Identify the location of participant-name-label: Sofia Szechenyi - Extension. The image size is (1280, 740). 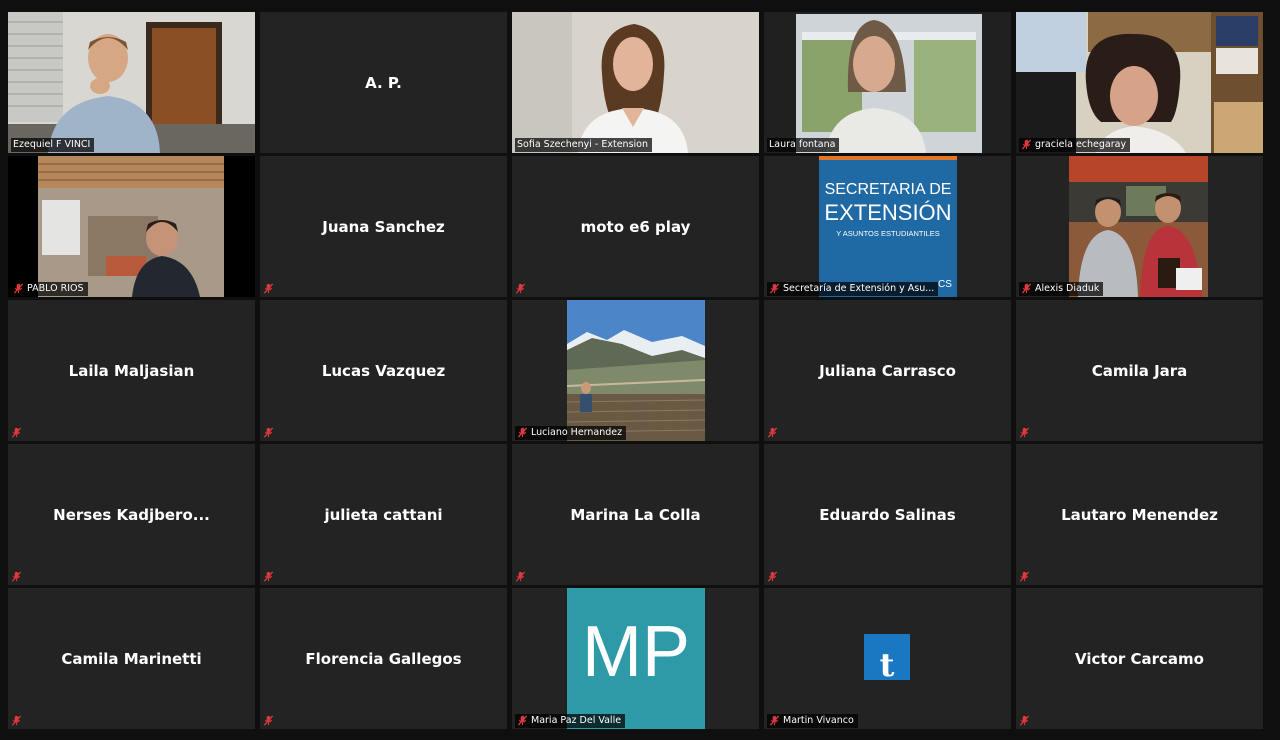
(584, 145).